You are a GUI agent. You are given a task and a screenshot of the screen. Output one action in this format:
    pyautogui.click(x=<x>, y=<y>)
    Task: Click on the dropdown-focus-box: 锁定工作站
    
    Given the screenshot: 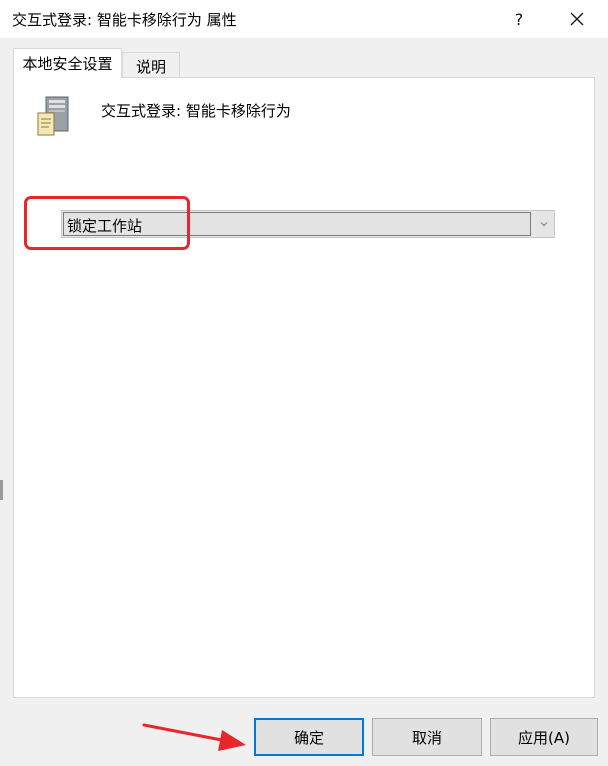 What is the action you would take?
    pyautogui.click(x=297, y=224)
    